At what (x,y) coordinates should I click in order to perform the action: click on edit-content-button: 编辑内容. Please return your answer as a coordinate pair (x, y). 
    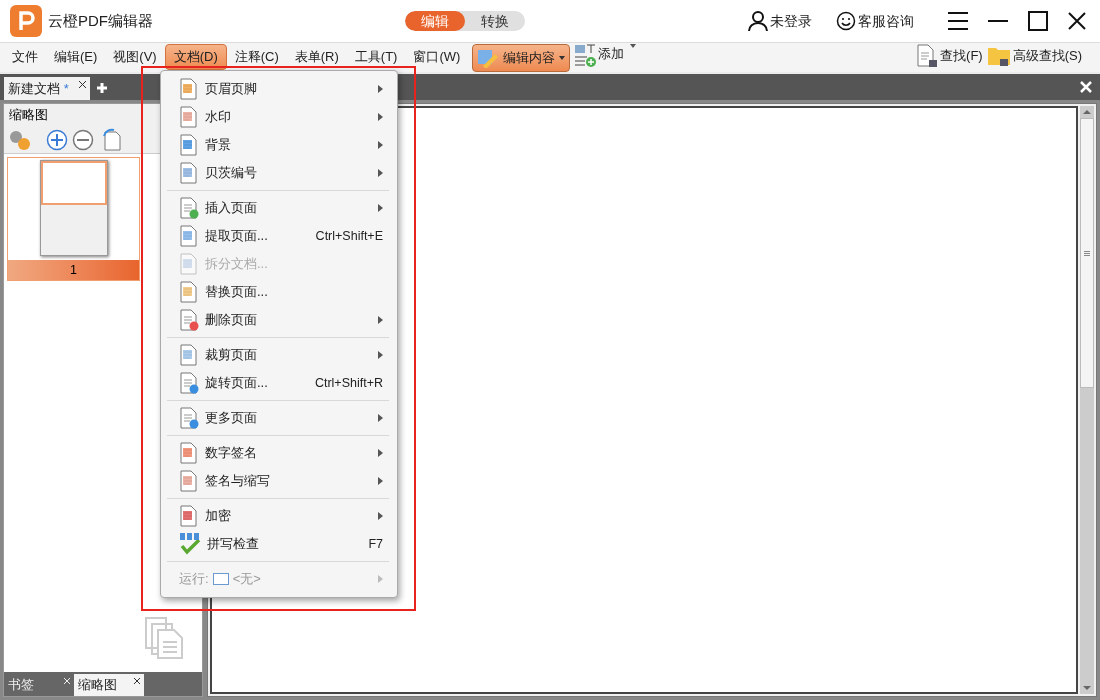
    Looking at the image, I should click on (521, 58).